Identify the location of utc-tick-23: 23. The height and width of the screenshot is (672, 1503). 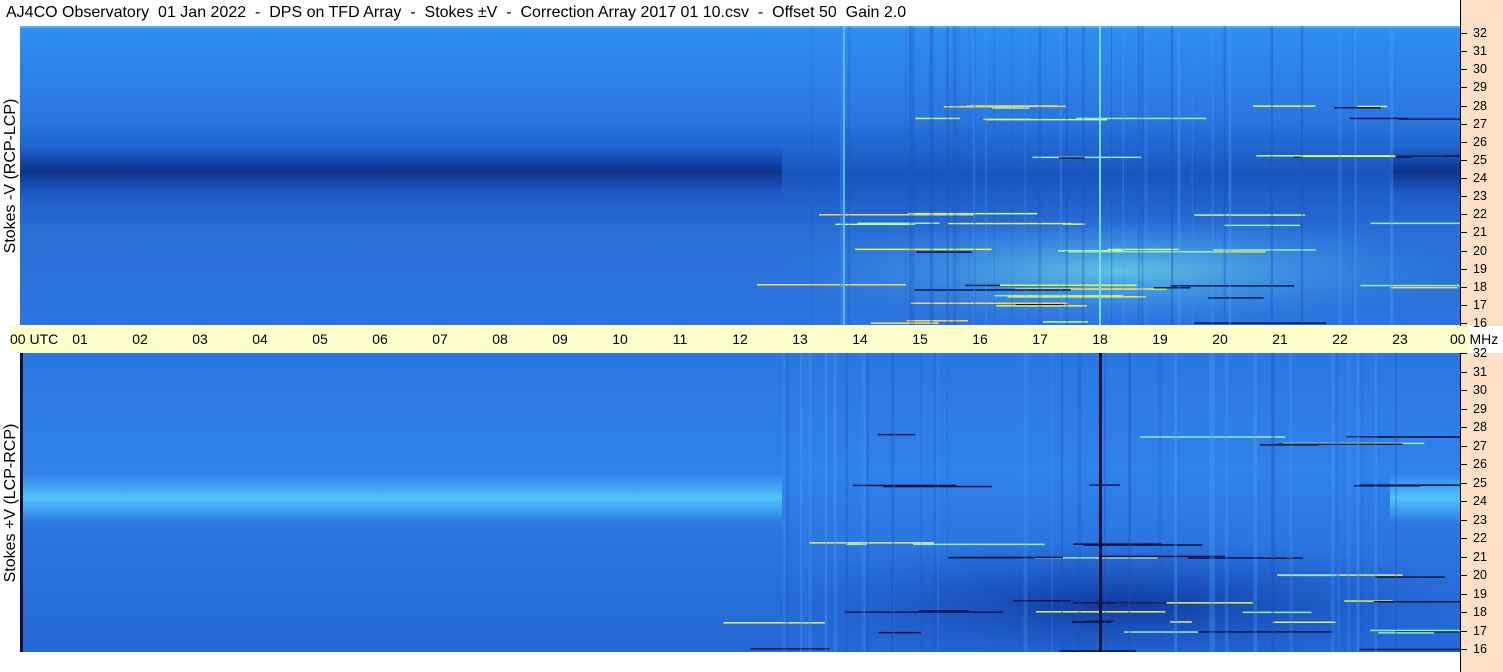
(1400, 339).